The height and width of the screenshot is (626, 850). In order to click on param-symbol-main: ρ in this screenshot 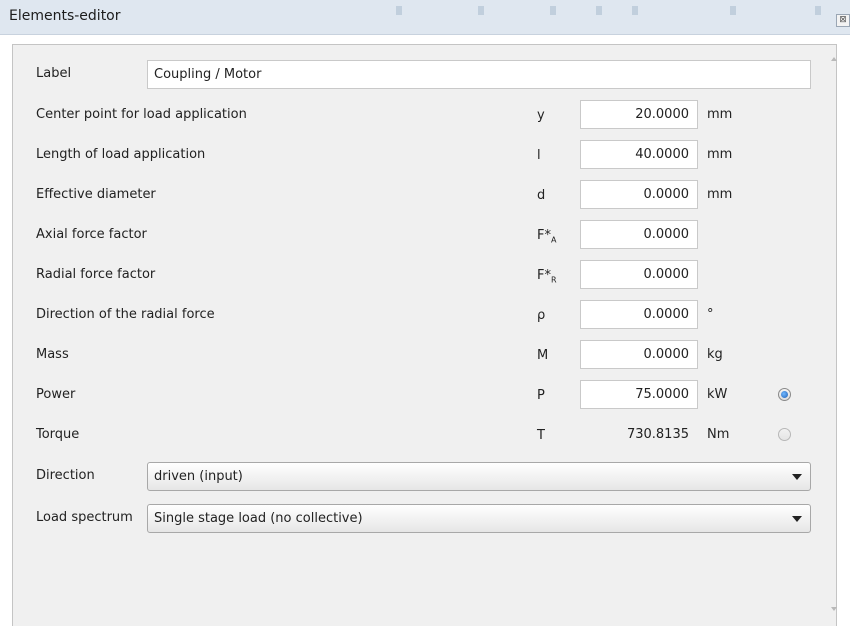, I will do `click(541, 315)`.